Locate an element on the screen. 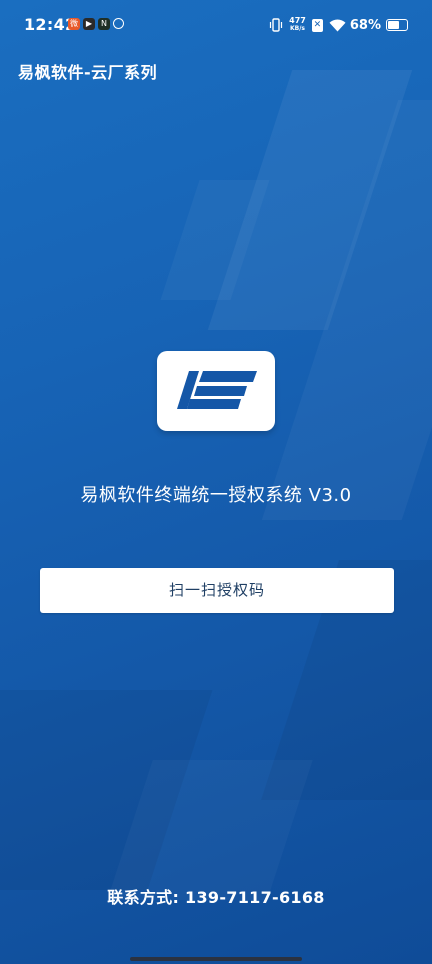 The image size is (432, 964). app-title: 易枫软件-云厂系列 is located at coordinates (88, 72).